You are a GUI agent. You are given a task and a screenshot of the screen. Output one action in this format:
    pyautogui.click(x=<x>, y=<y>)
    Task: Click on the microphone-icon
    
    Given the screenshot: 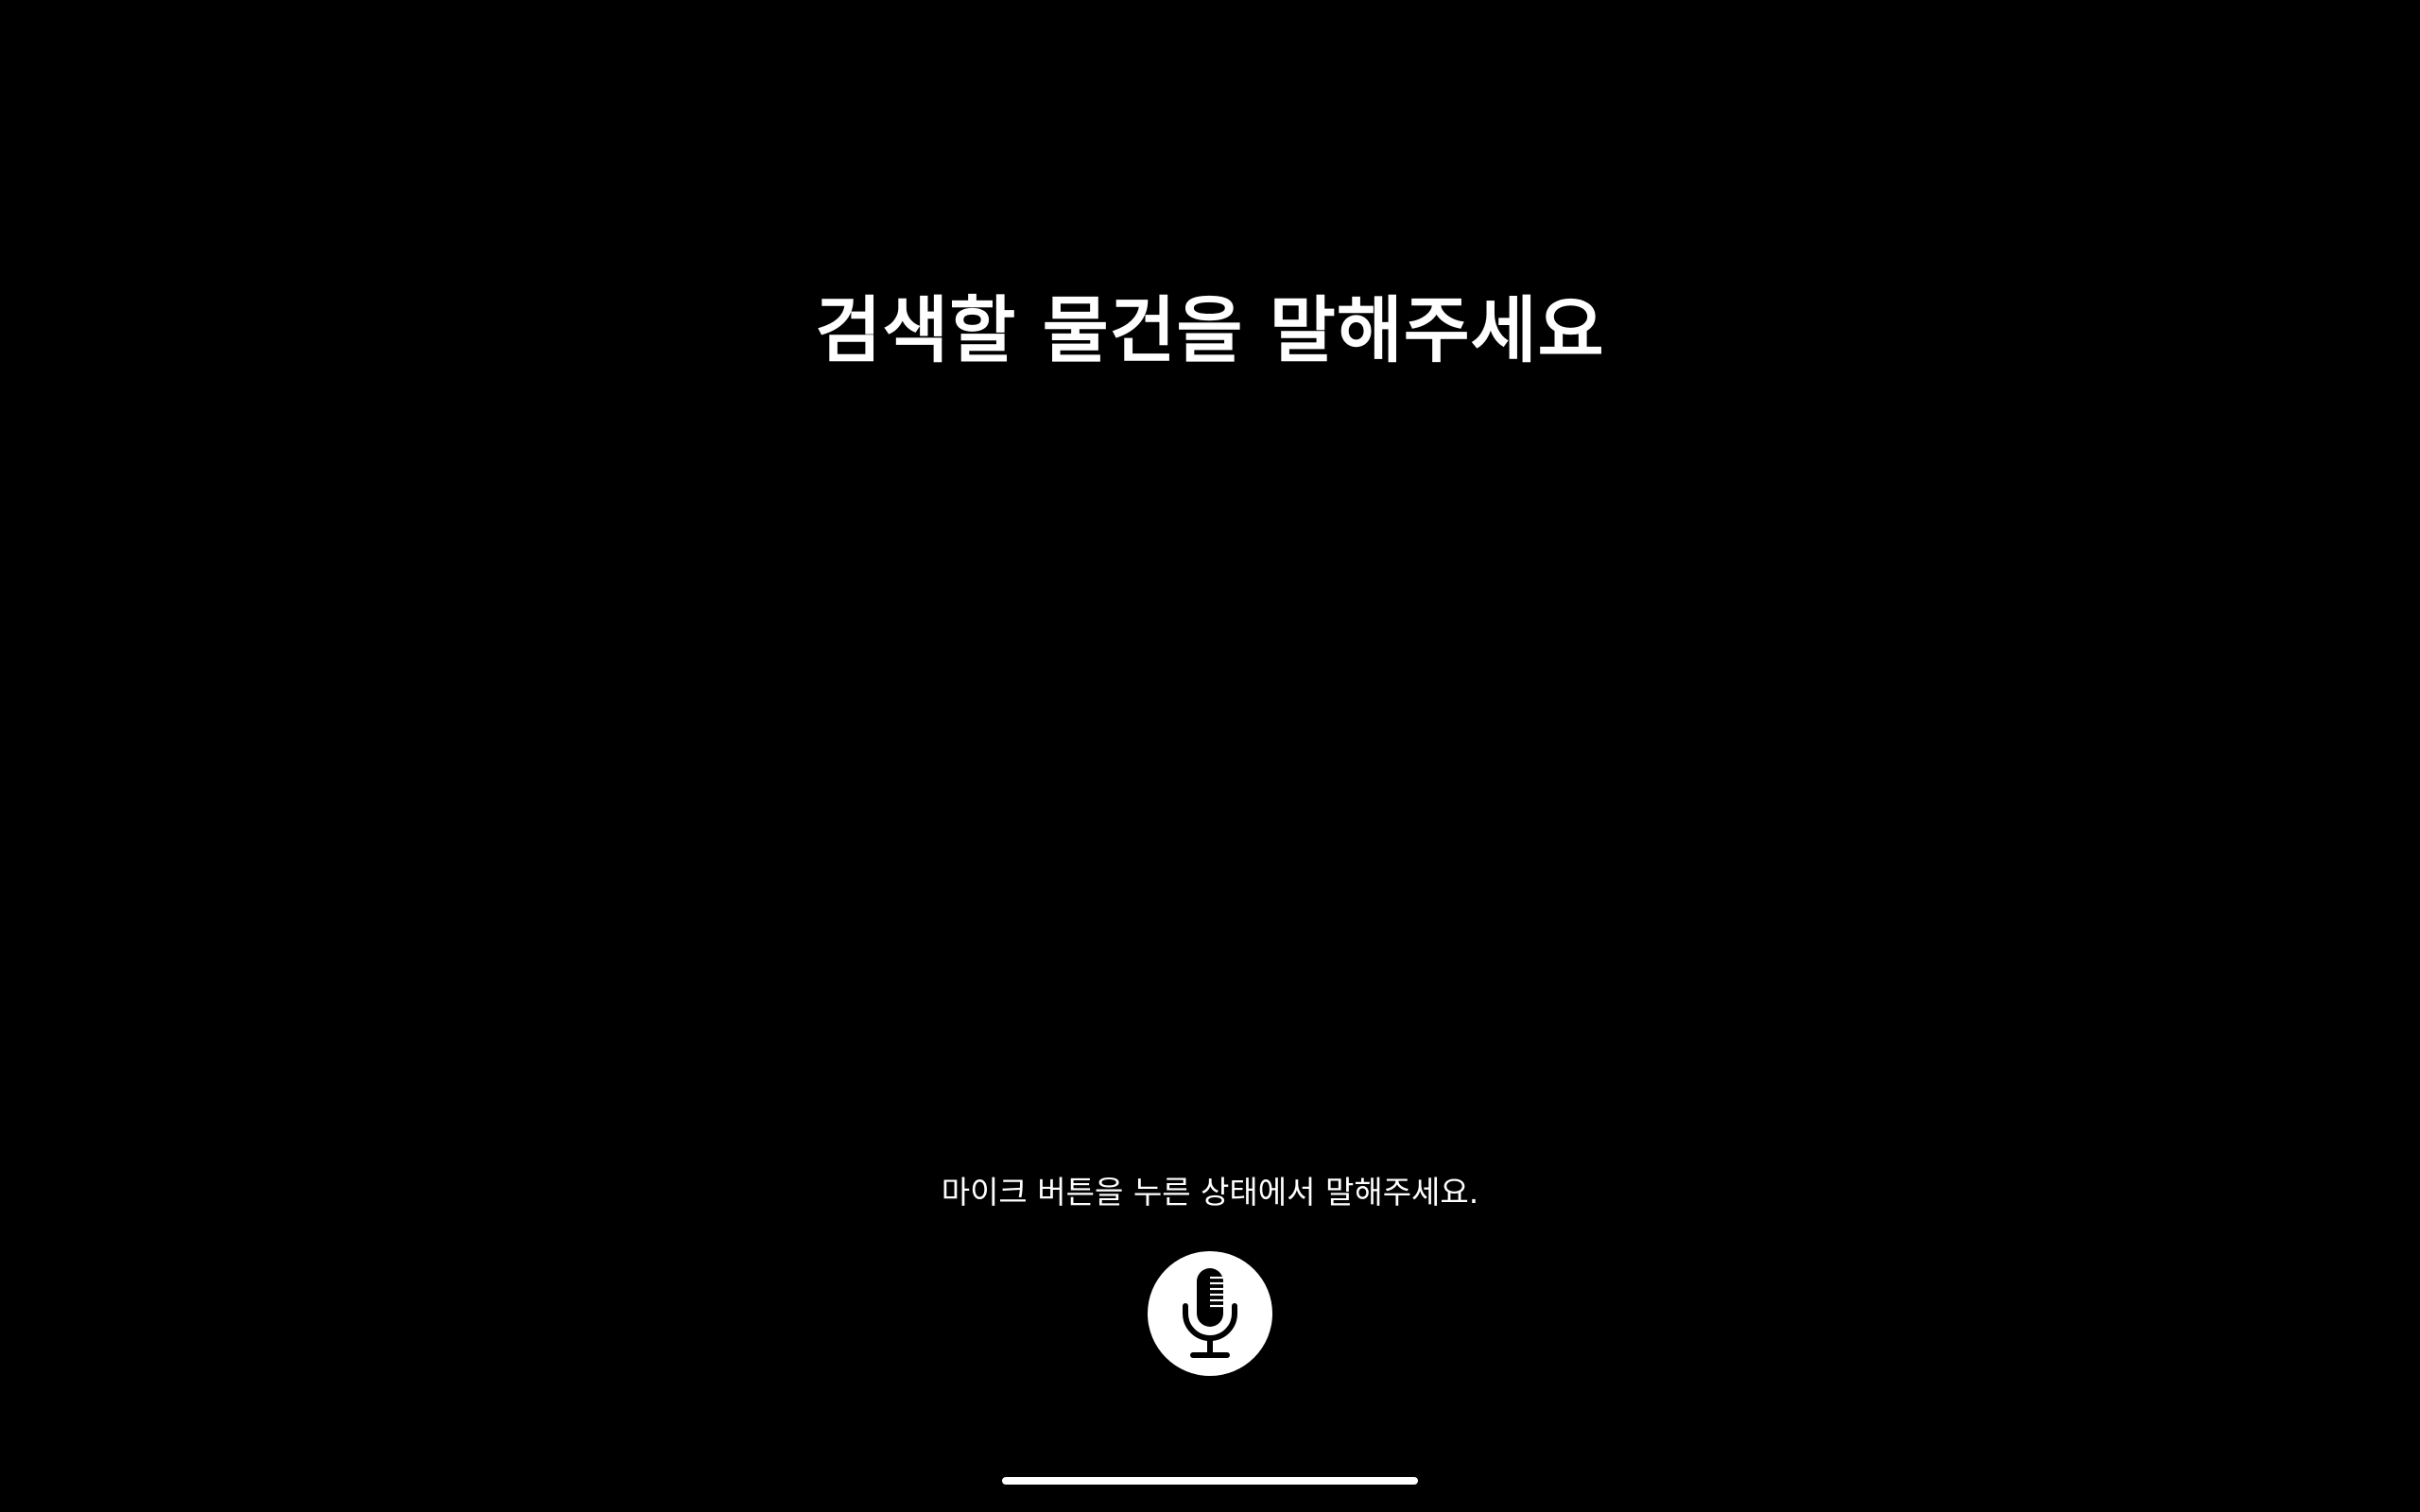 What is the action you would take?
    pyautogui.click(x=1210, y=1313)
    